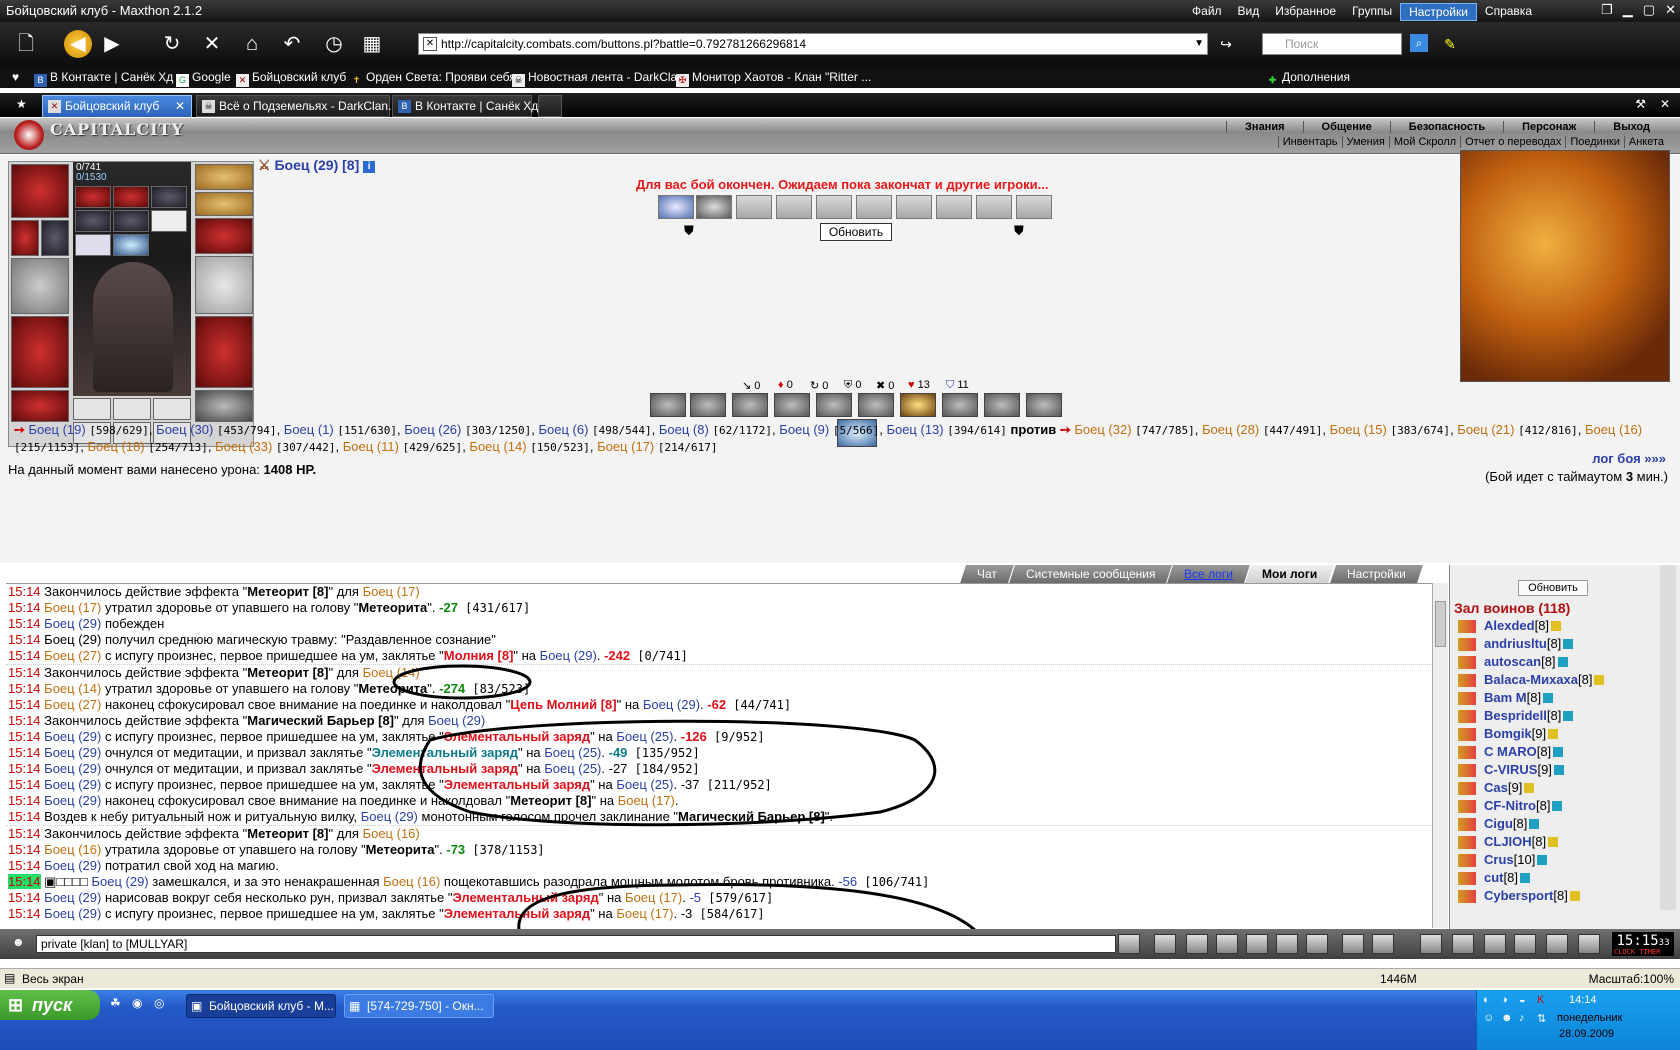 This screenshot has height=1050, width=1680. I want to click on amulet-slot, so click(224, 204).